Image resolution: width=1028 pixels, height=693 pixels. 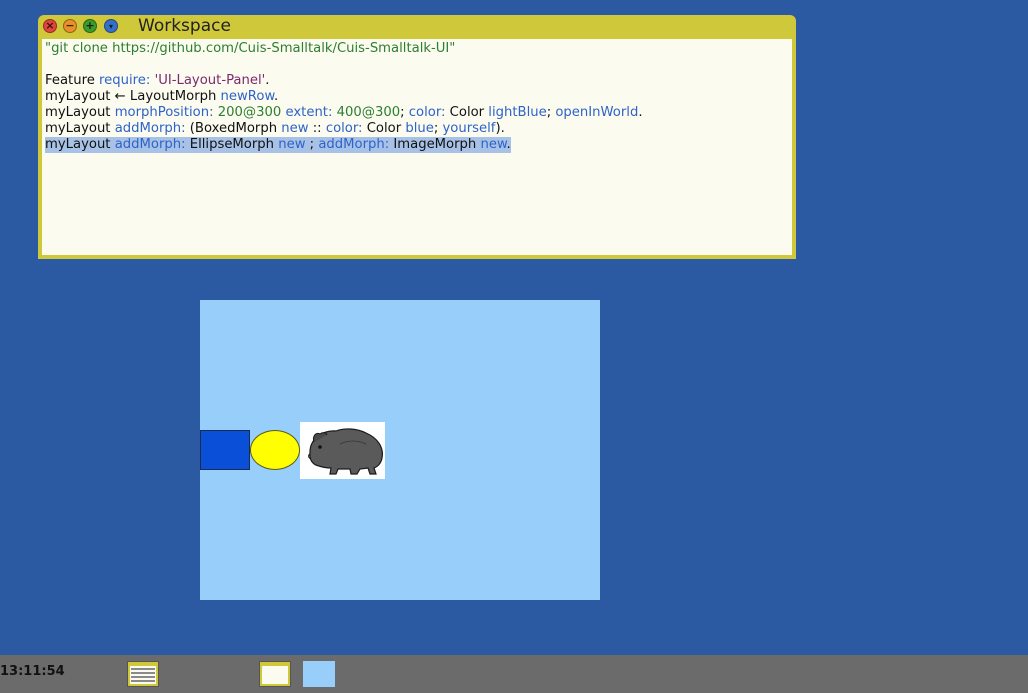 I want to click on token: ImageMorph, so click(x=437, y=144).